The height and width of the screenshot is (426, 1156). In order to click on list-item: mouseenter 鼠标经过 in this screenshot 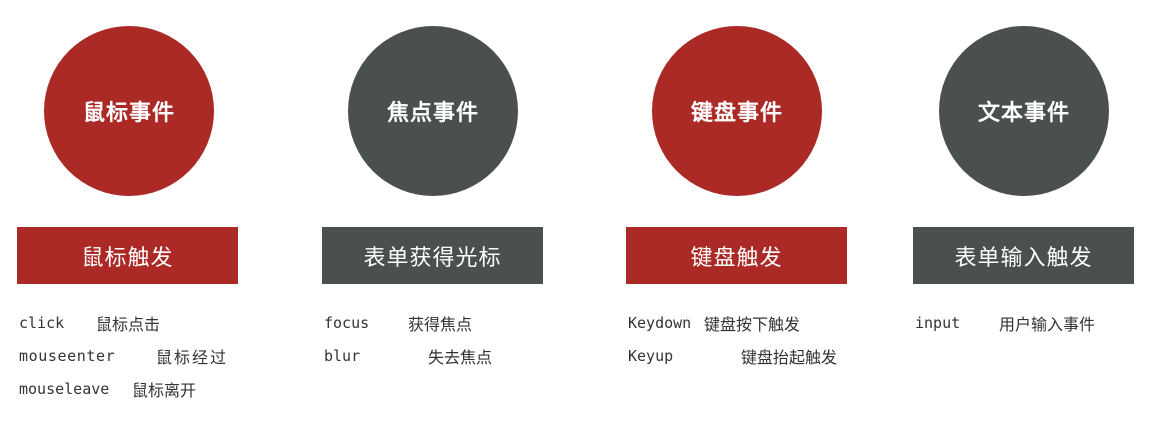, I will do `click(123, 355)`.